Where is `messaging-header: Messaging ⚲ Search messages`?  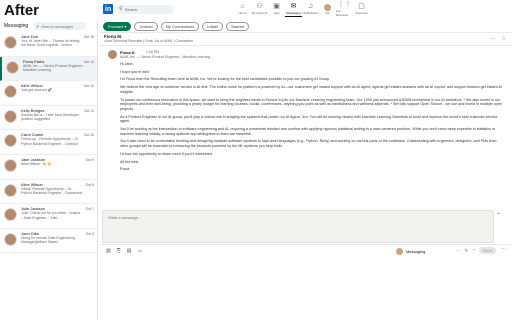 messaging-header: Messaging ⚲ Search messages is located at coordinates (48, 26).